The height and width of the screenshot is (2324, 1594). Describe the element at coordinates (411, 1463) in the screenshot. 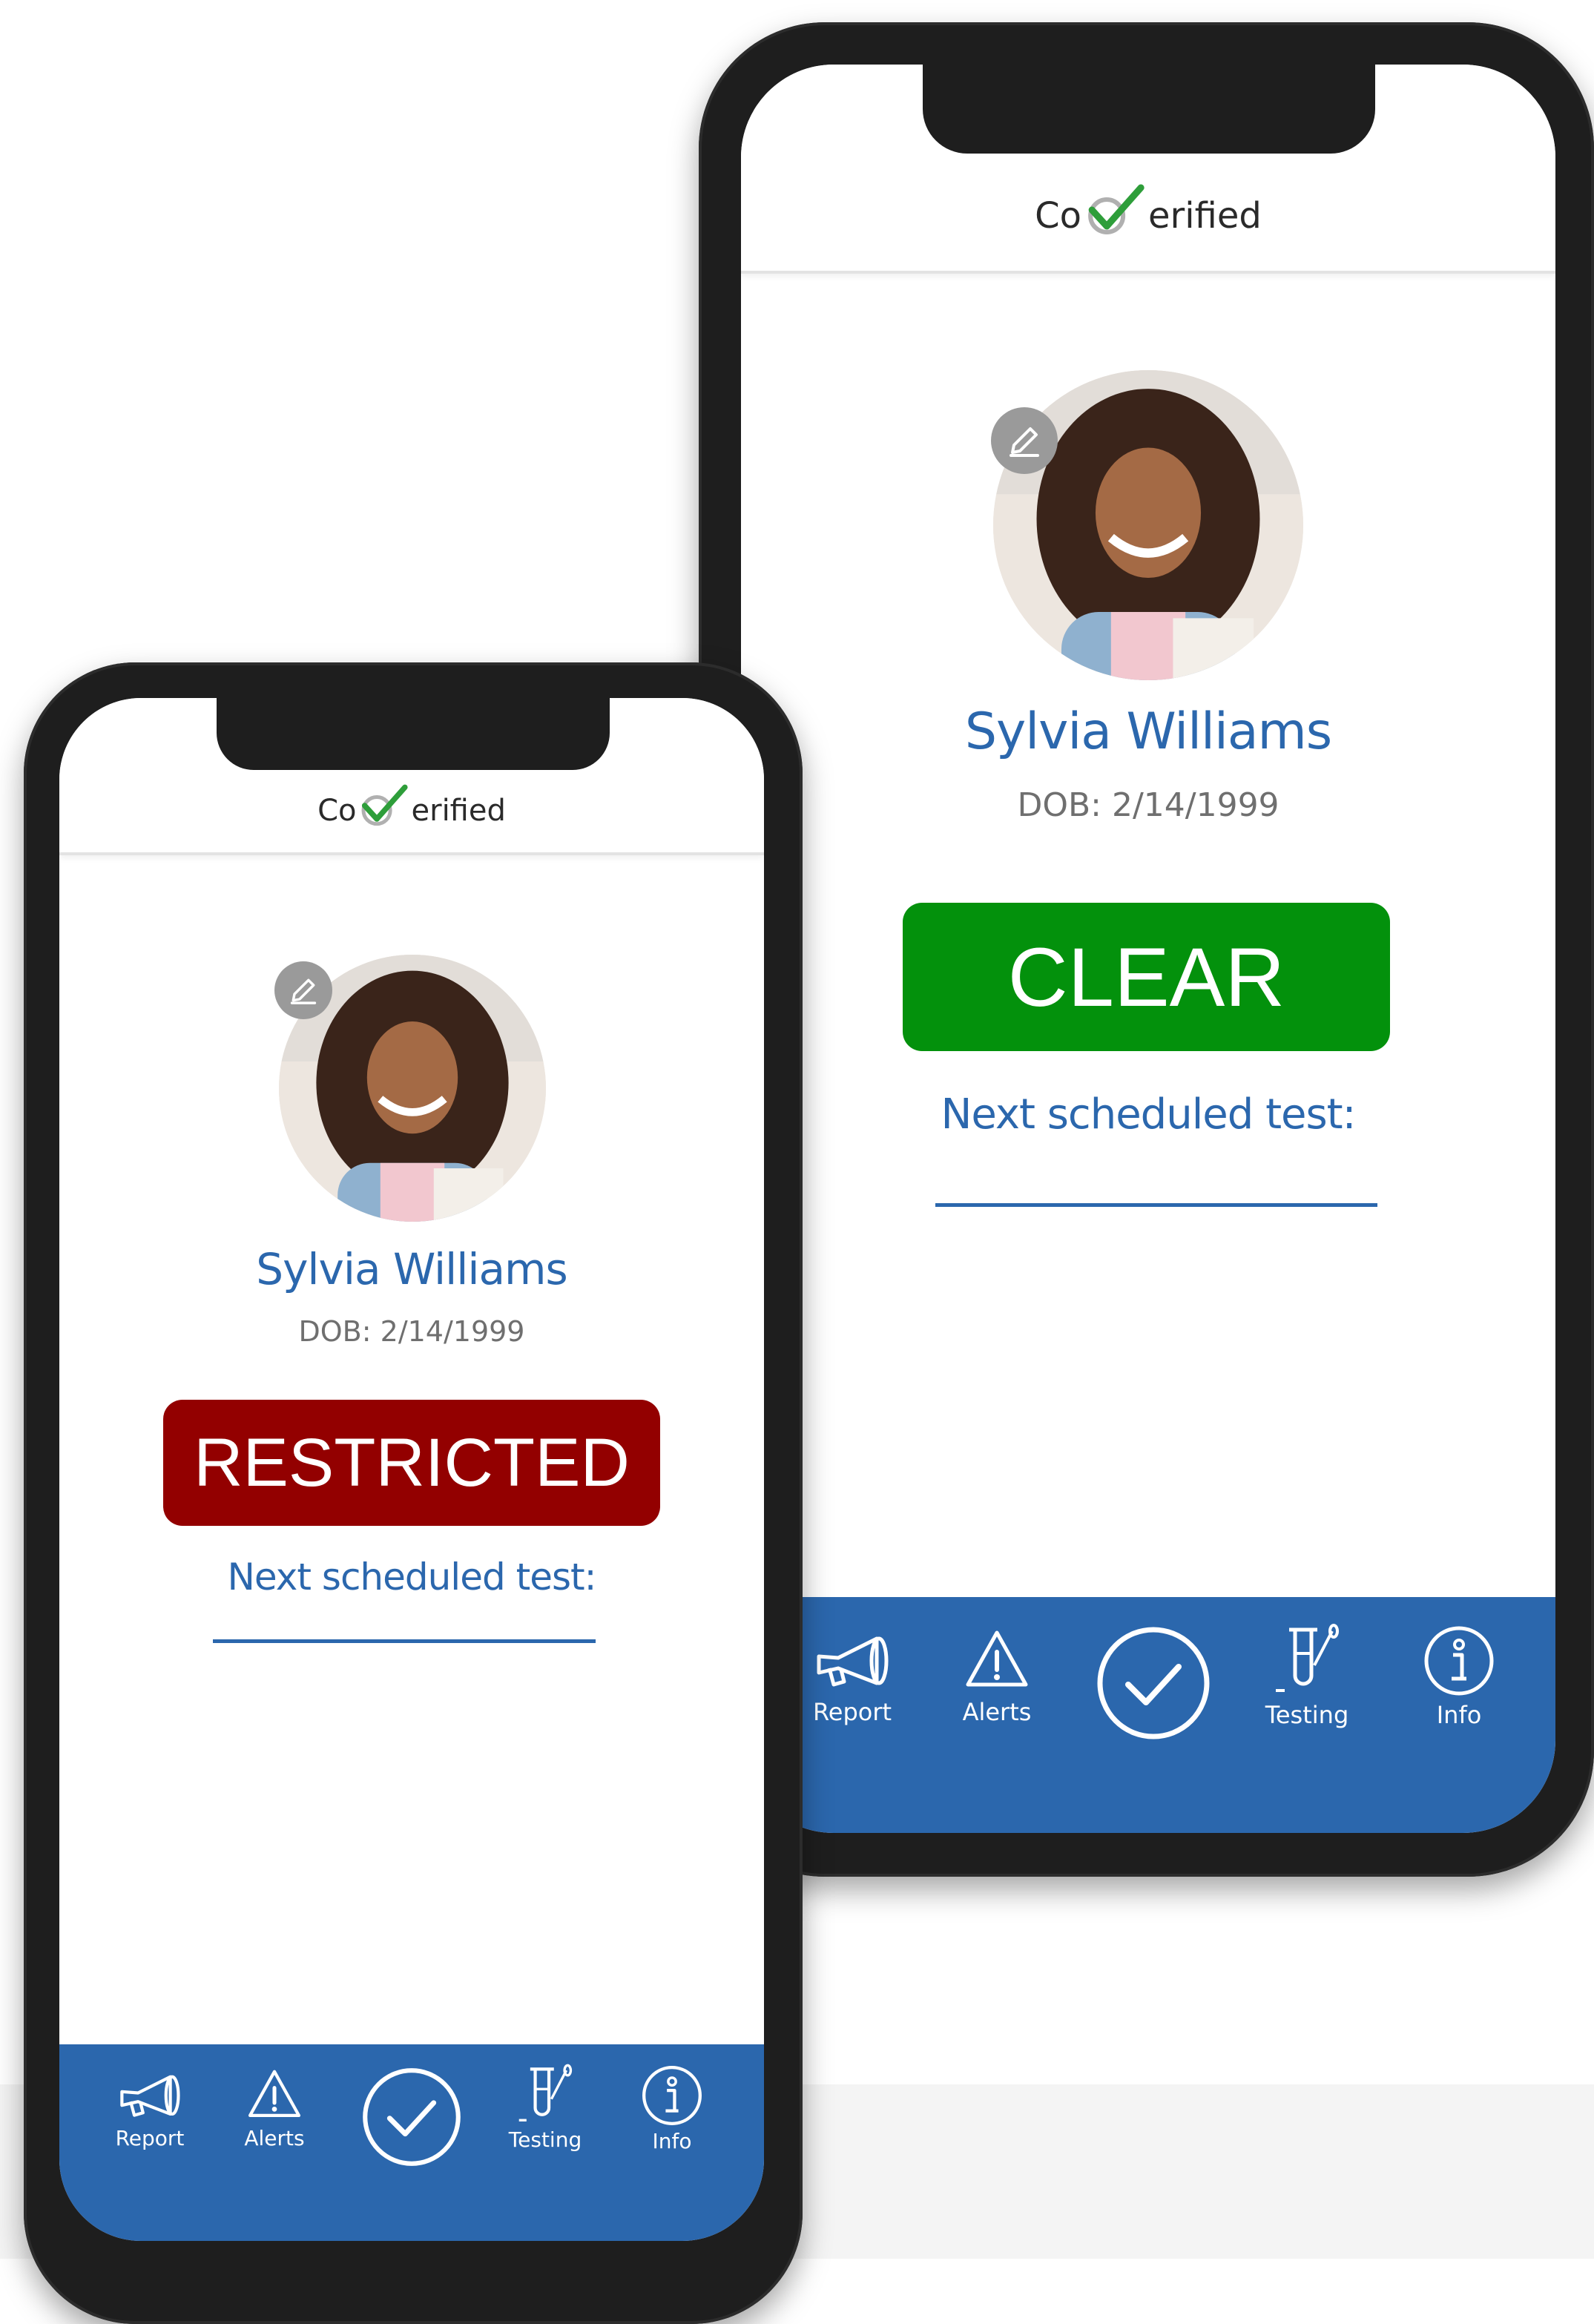

I see `status-restricted-badge: RESTRICTED` at that location.